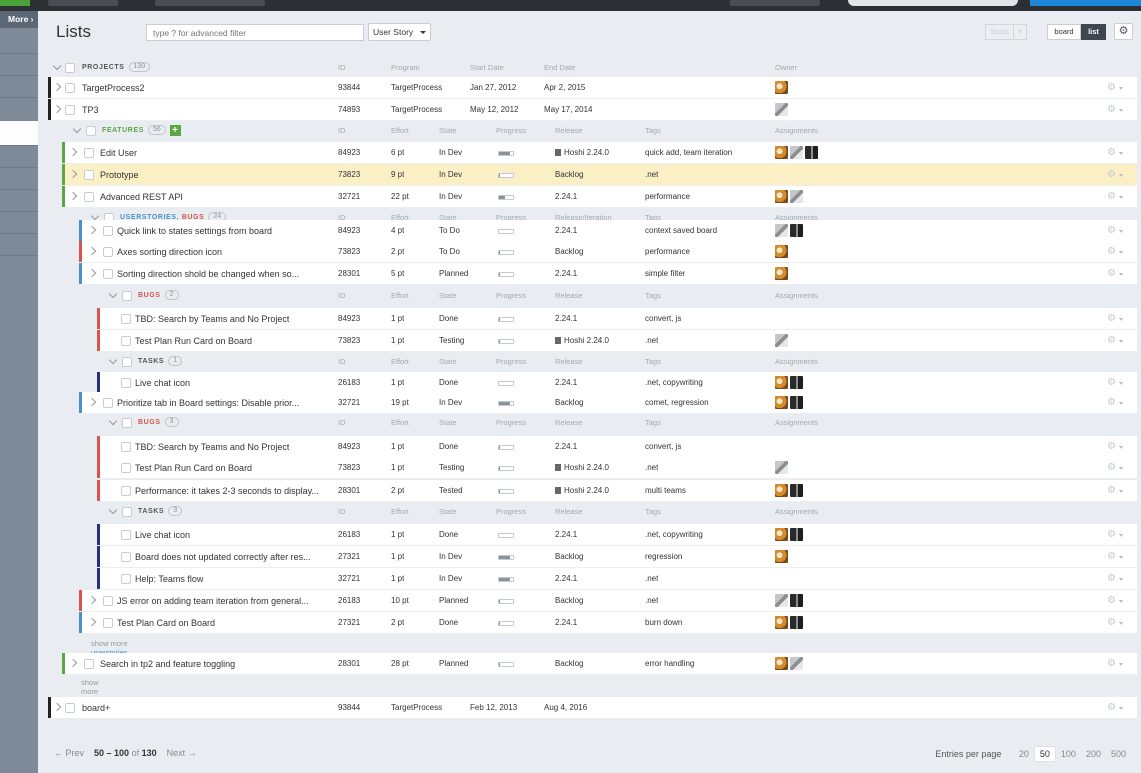  What do you see at coordinates (175, 130) in the screenshot?
I see `add-icon: +` at bounding box center [175, 130].